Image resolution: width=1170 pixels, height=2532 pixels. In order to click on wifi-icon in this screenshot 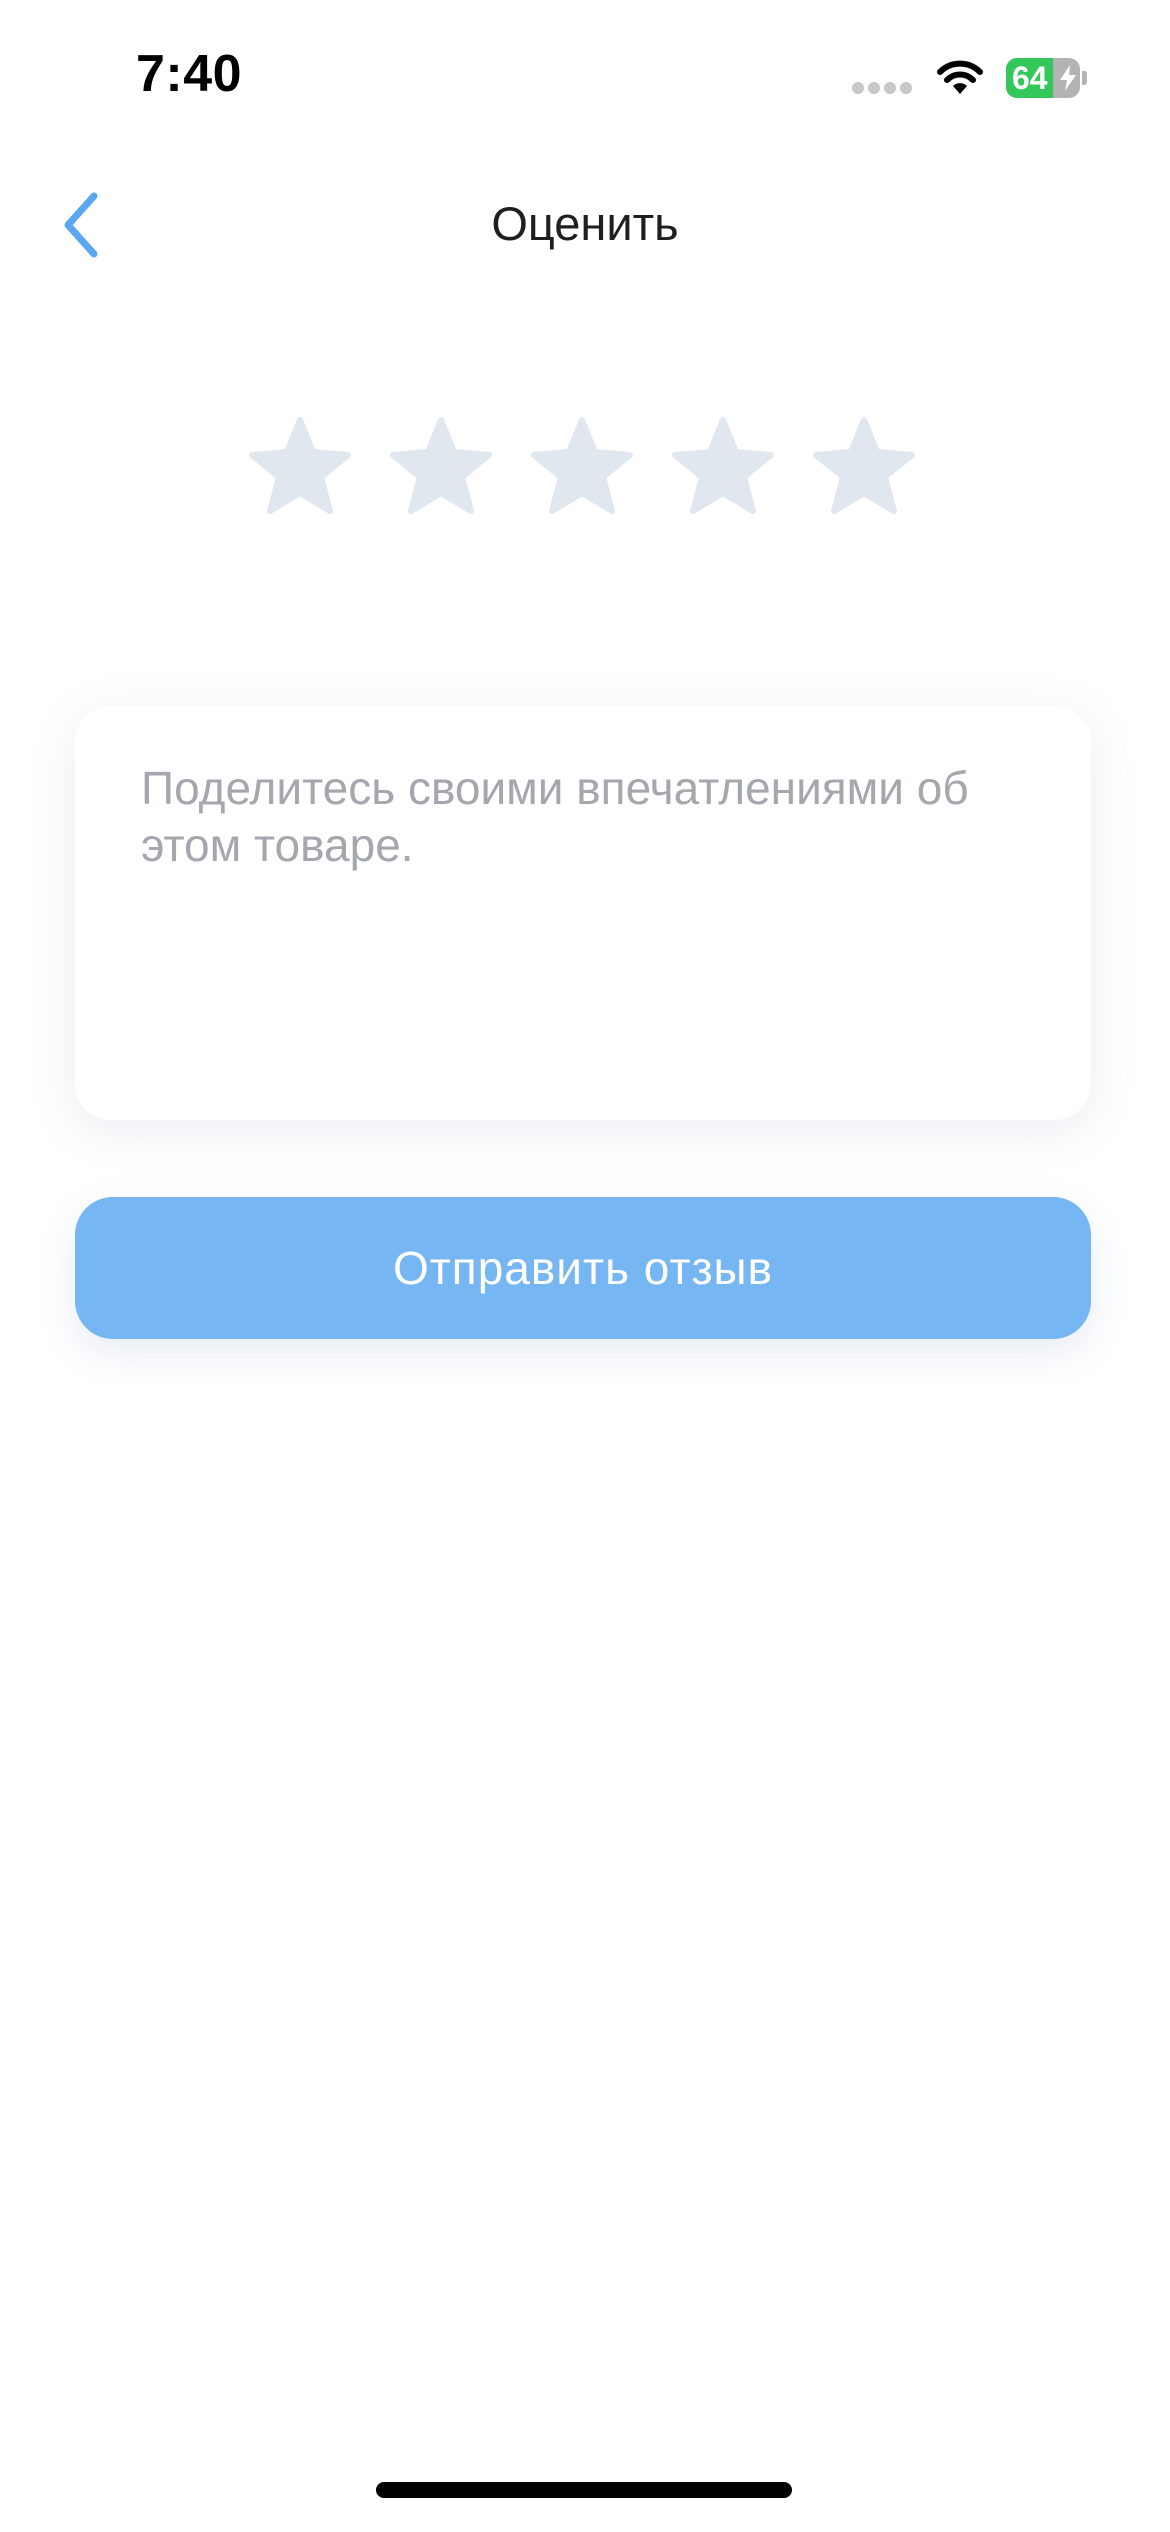, I will do `click(960, 76)`.